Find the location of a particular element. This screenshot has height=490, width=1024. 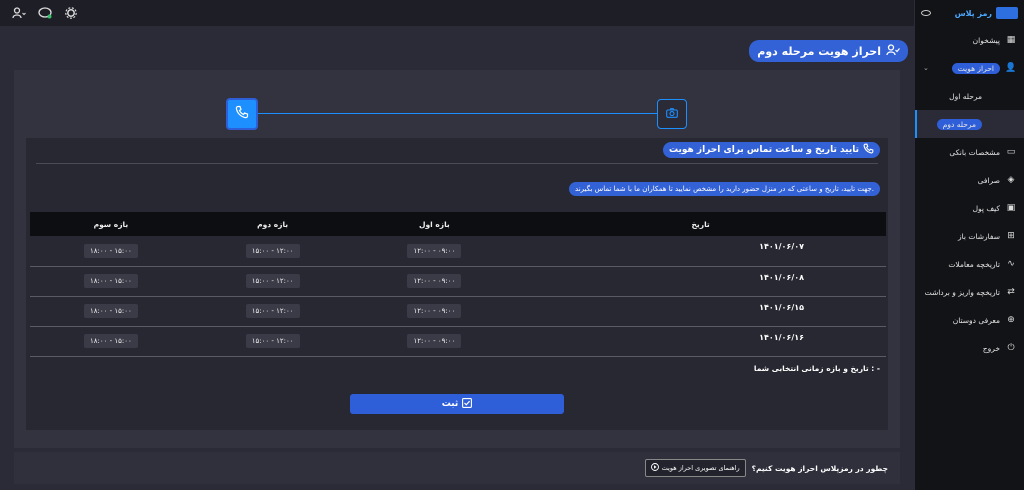

sidebar-item-step-one: مرحله اول is located at coordinates (969, 96).